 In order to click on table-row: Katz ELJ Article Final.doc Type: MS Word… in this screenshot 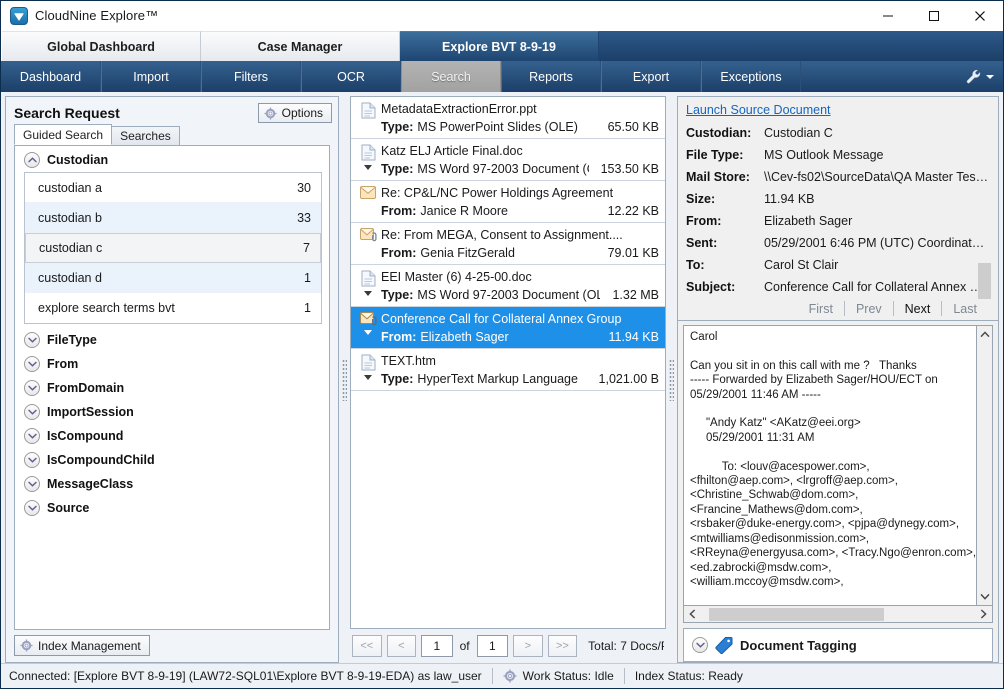, I will do `click(508, 160)`.